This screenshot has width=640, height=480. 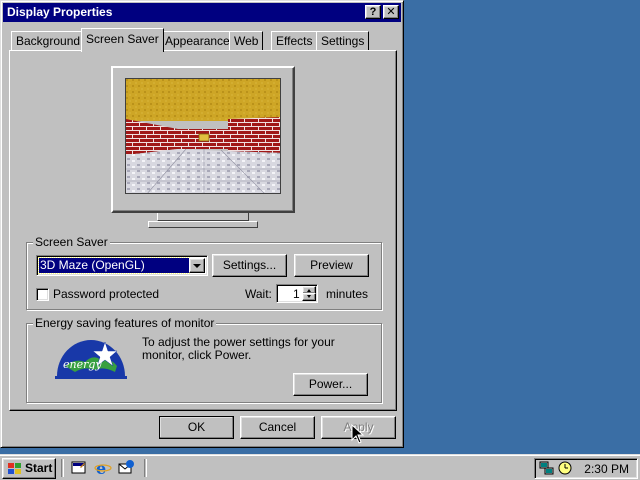 I want to click on tab-web: Web, so click(x=246, y=41).